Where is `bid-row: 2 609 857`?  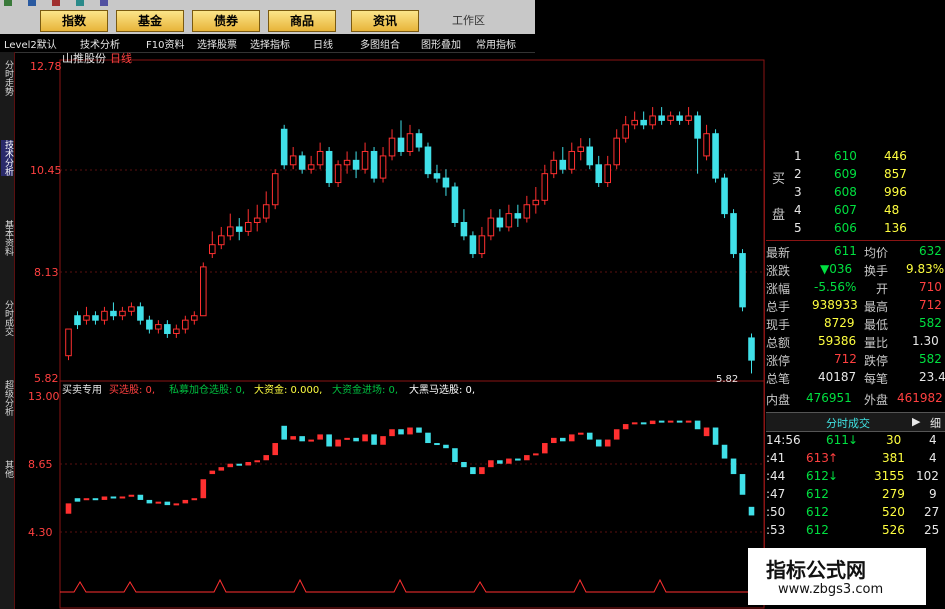 bid-row: 2 609 857 is located at coordinates (855, 175).